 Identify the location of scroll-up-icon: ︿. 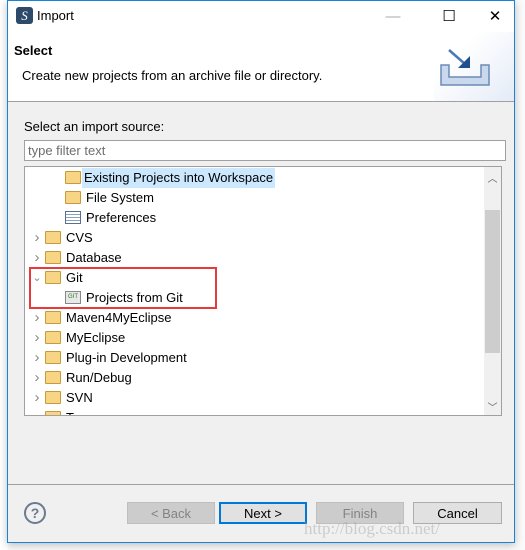
(492, 177).